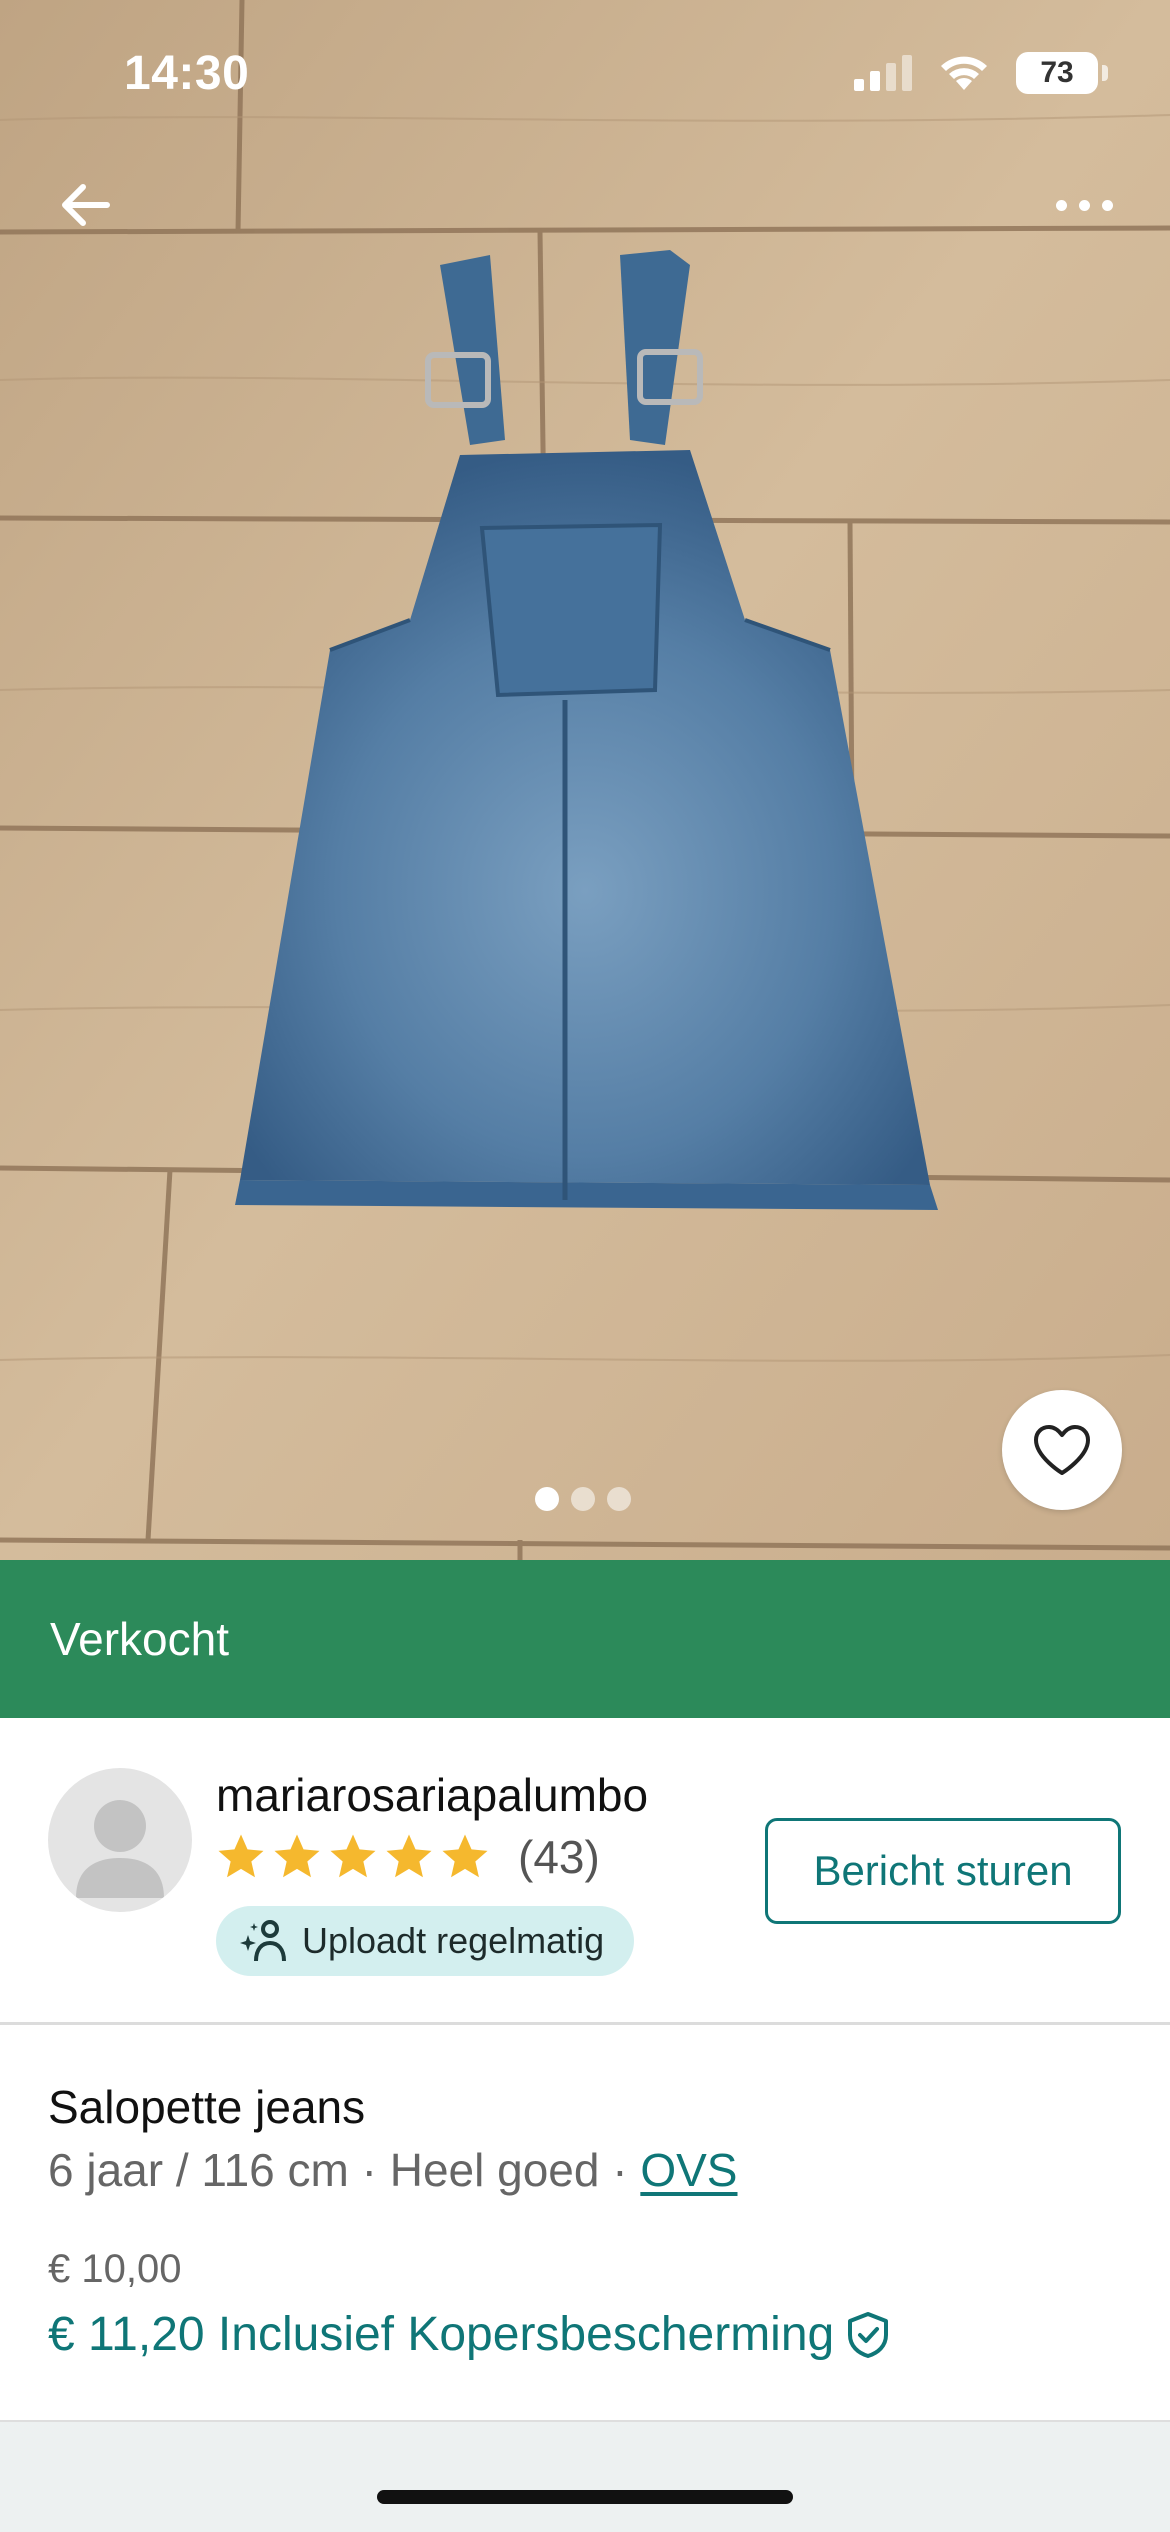 This screenshot has width=1170, height=2532. I want to click on badge-label: Uploadt regelmatig, so click(453, 1940).